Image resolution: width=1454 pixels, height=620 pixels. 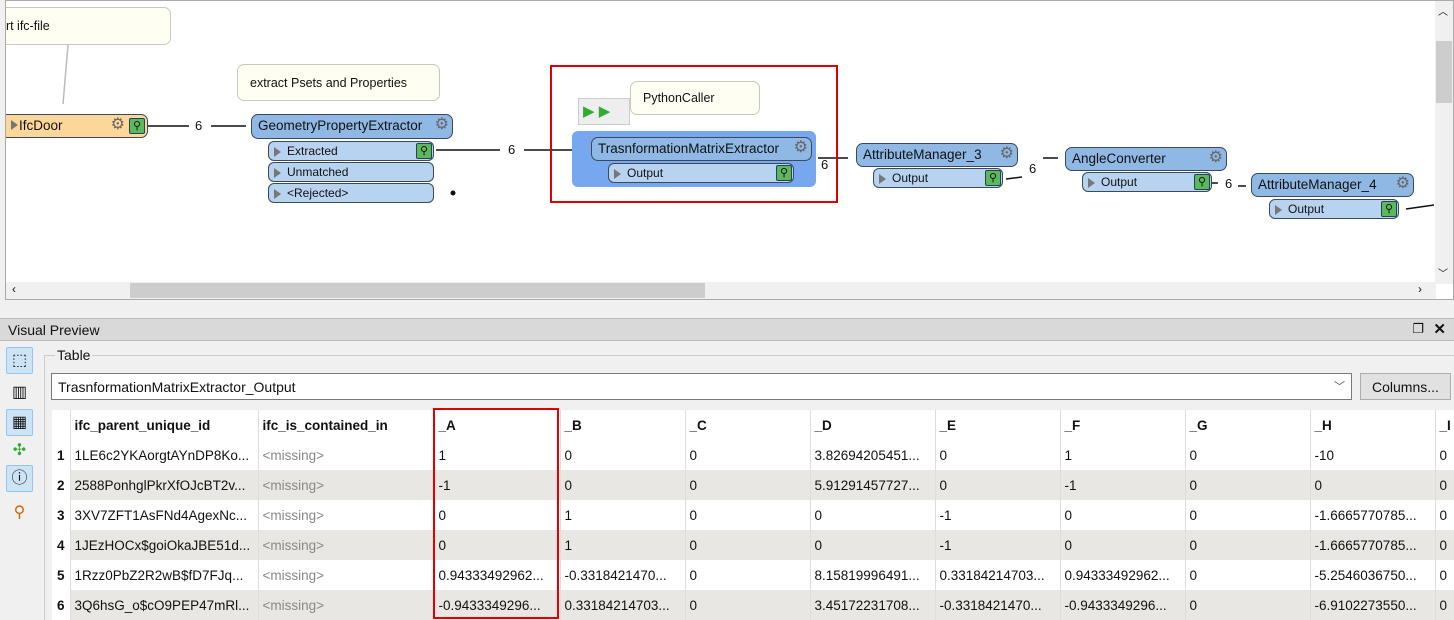 What do you see at coordinates (1444, 142) in the screenshot?
I see `vertical-scrollbar: ︿ ﹀` at bounding box center [1444, 142].